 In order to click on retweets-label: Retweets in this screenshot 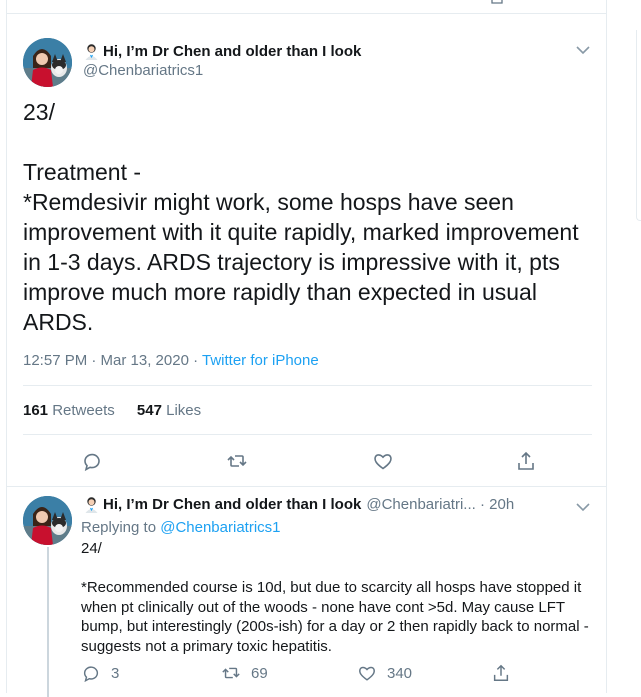, I will do `click(83, 410)`.